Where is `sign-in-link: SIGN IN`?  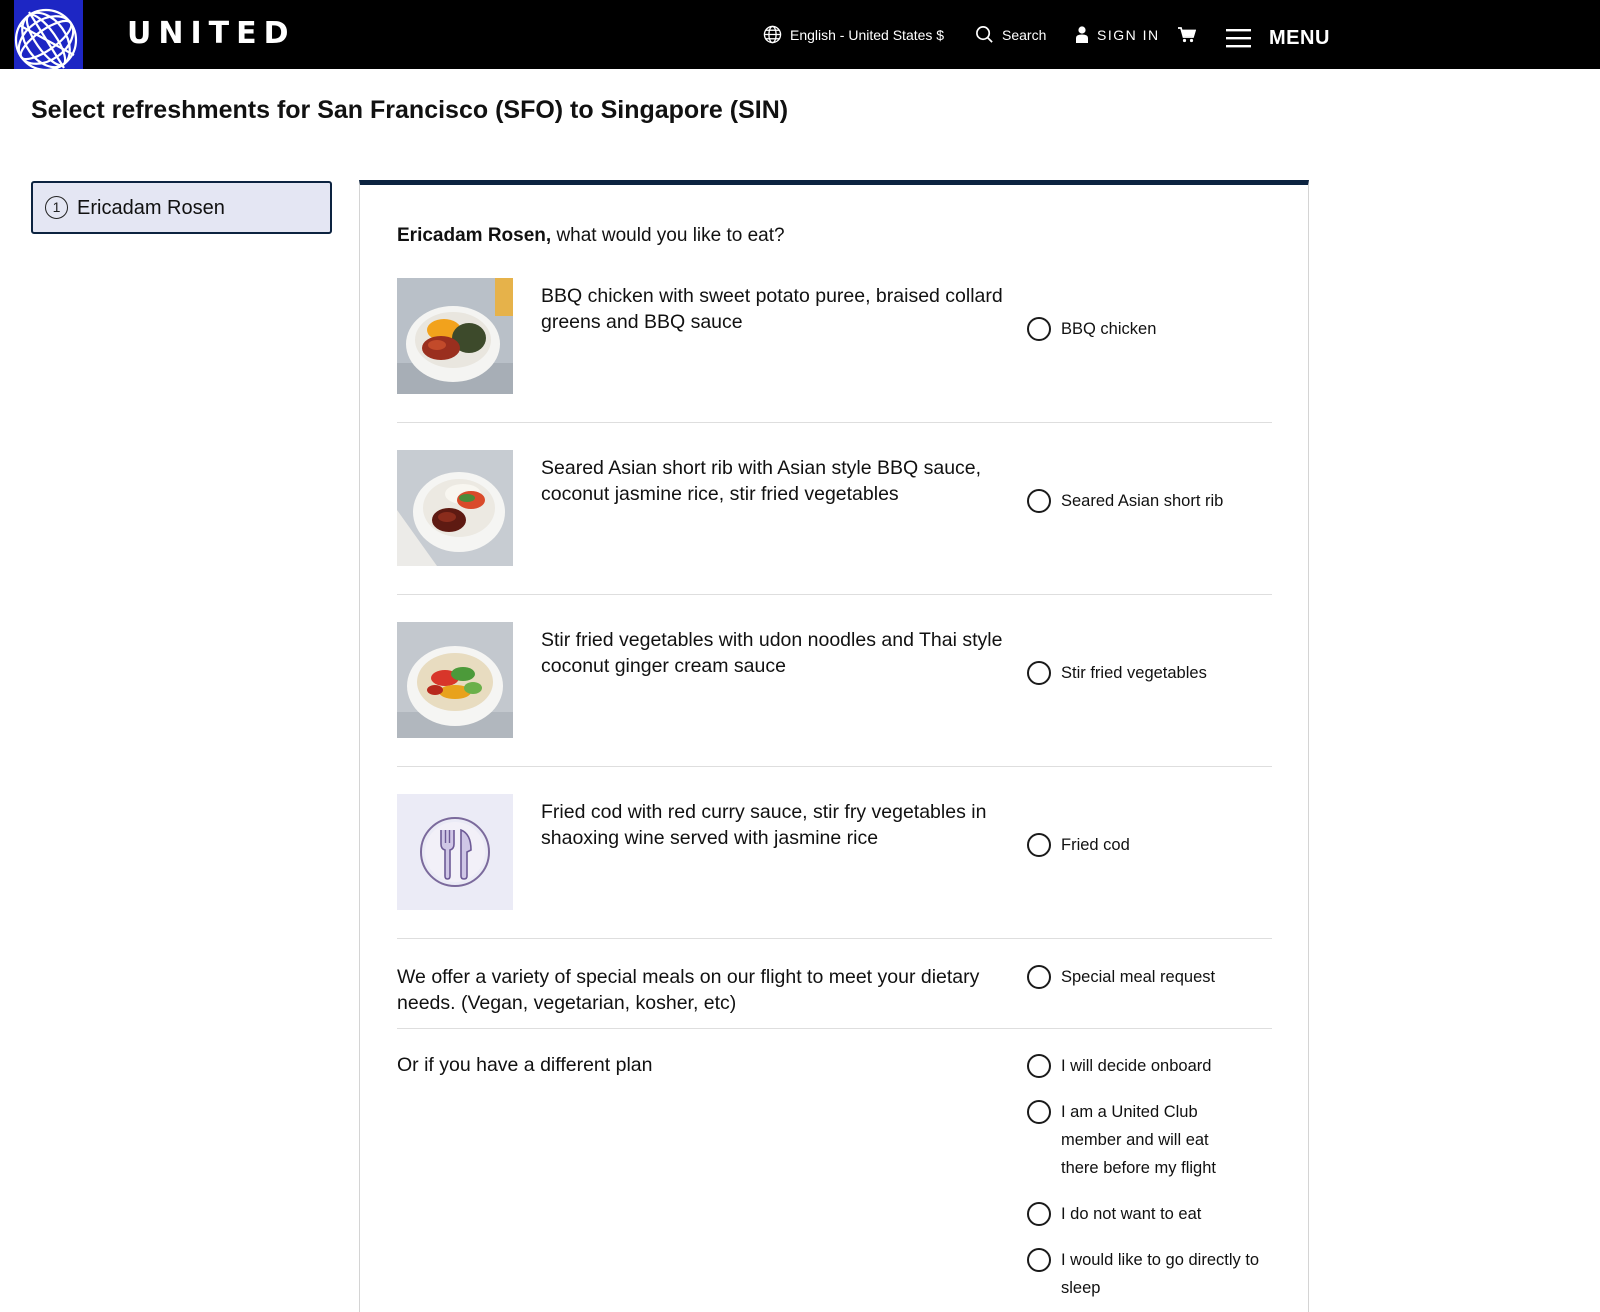 sign-in-link: SIGN IN is located at coordinates (1117, 34).